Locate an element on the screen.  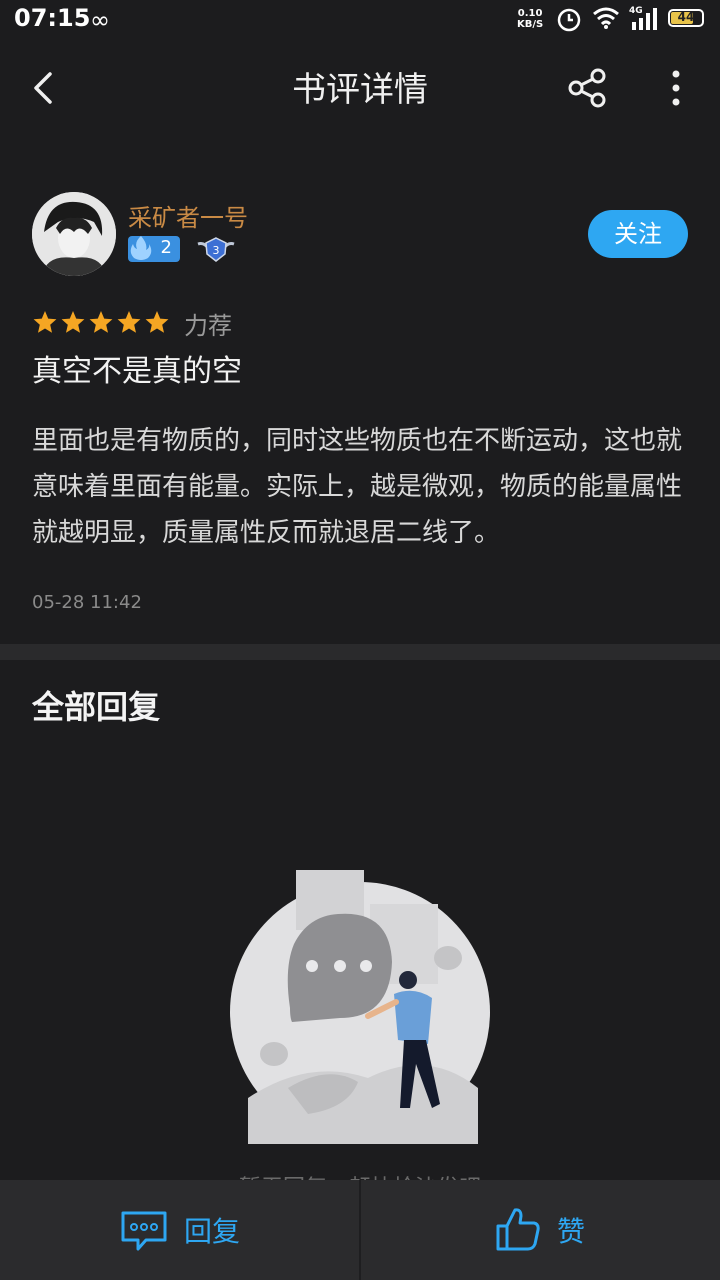
bottom-action-bar: 回复 赞 is located at coordinates (360, 1230).